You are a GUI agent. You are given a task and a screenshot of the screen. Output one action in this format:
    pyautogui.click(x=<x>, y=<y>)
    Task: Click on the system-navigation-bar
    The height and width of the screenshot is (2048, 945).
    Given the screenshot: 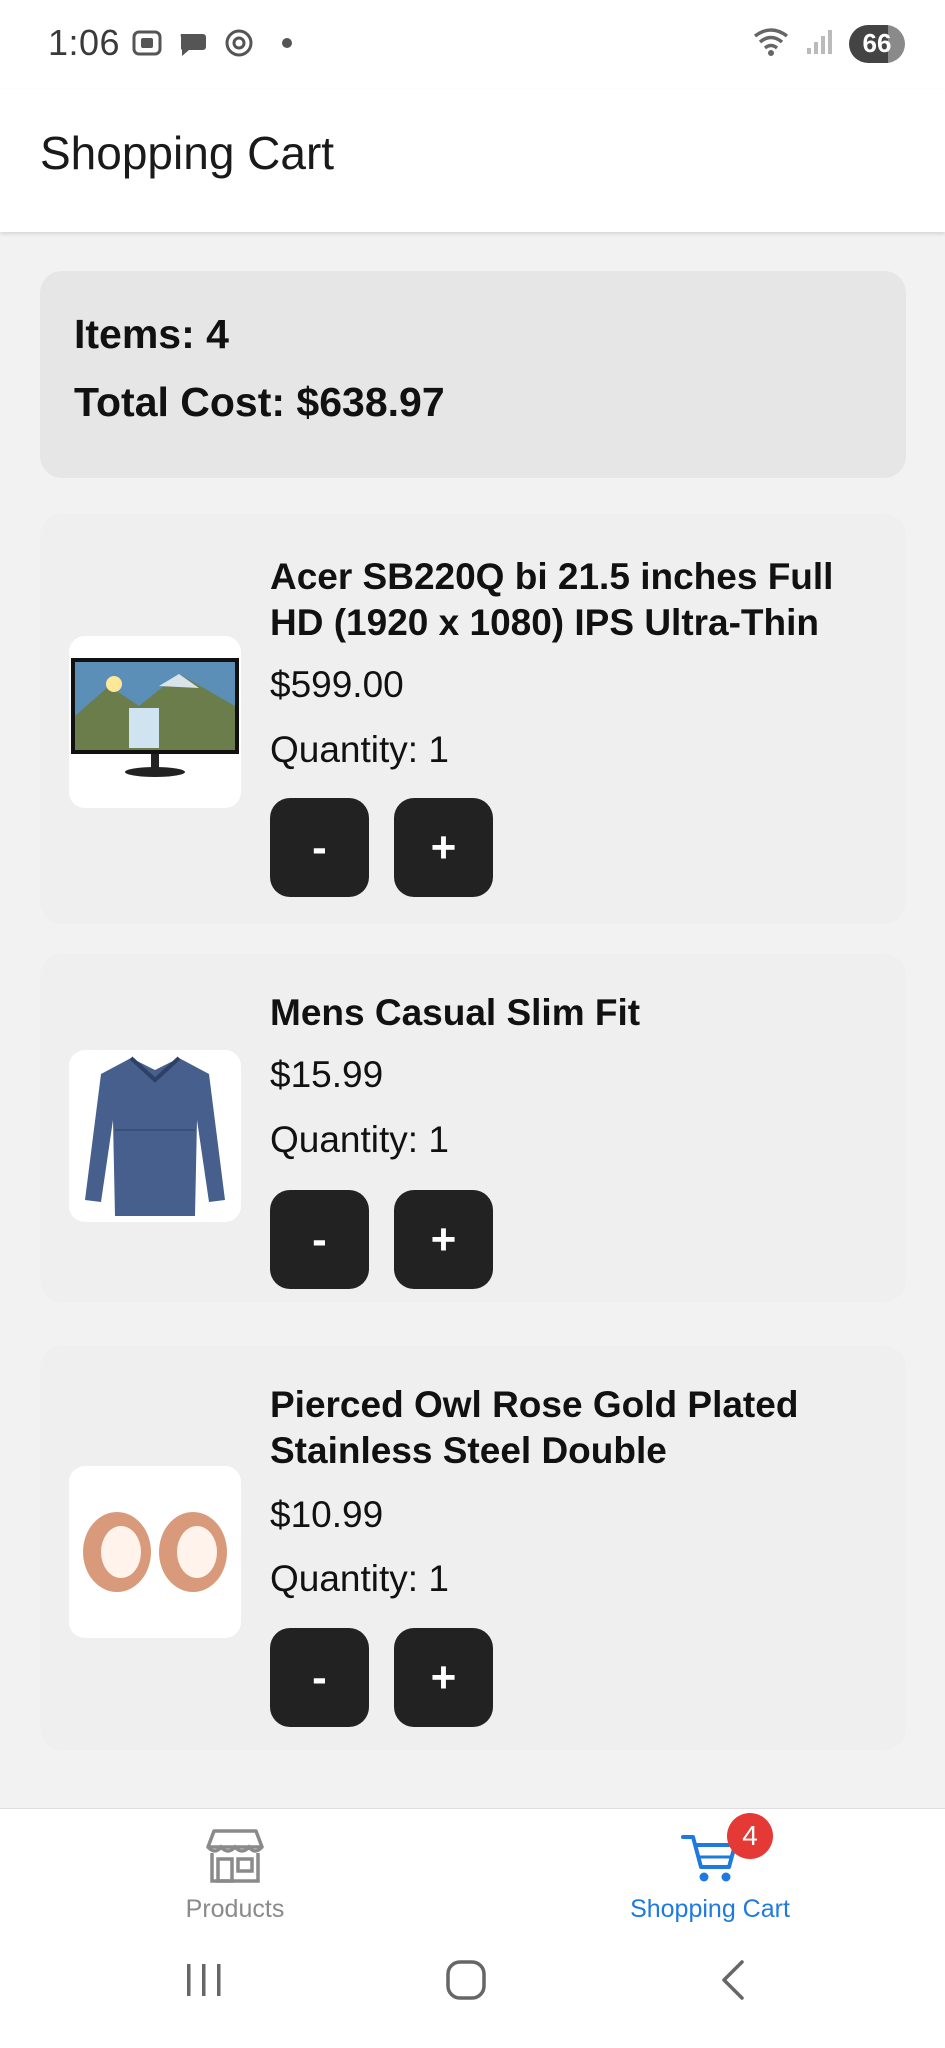 What is the action you would take?
    pyautogui.click(x=472, y=1988)
    